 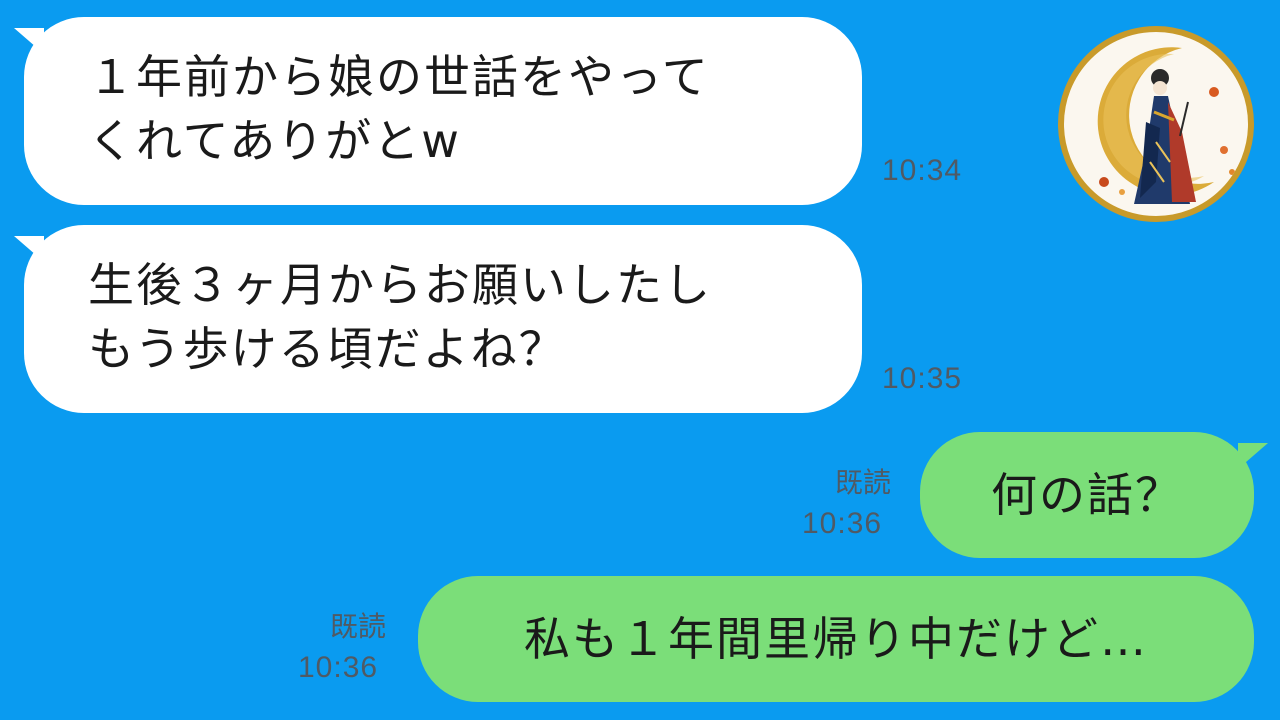 What do you see at coordinates (922, 378) in the screenshot?
I see `message-timestamp: 10:35` at bounding box center [922, 378].